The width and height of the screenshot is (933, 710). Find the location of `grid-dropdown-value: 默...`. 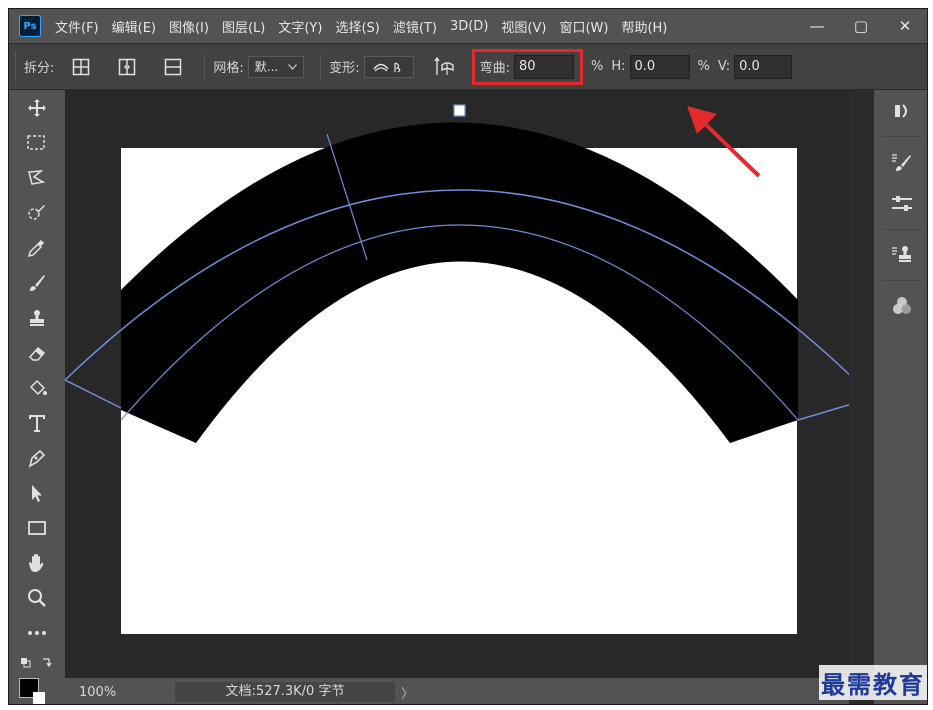

grid-dropdown-value: 默... is located at coordinates (266, 67).